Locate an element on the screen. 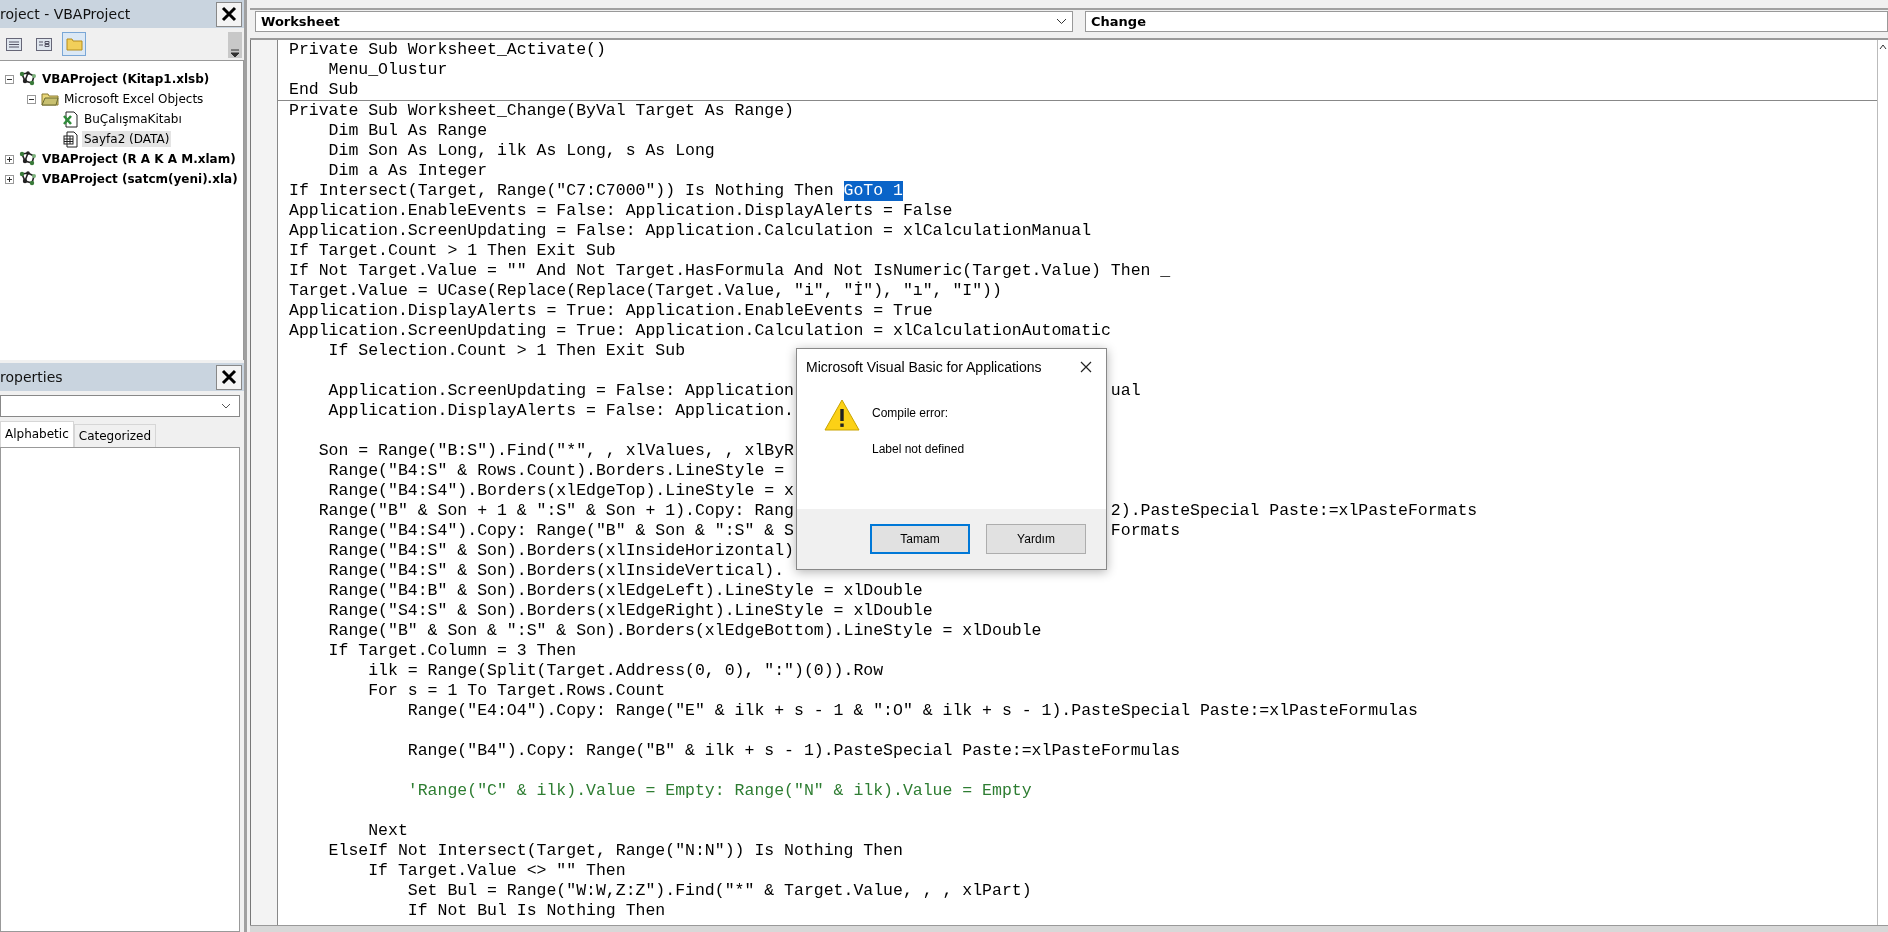 The height and width of the screenshot is (932, 1888). tab: Alphabetic is located at coordinates (37, 434).